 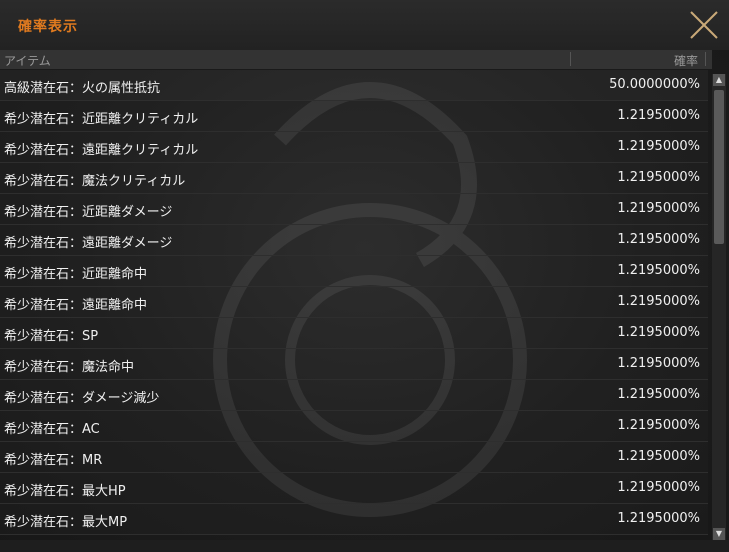 What do you see at coordinates (686, 60) in the screenshot?
I see `column-header-rate: 確率` at bounding box center [686, 60].